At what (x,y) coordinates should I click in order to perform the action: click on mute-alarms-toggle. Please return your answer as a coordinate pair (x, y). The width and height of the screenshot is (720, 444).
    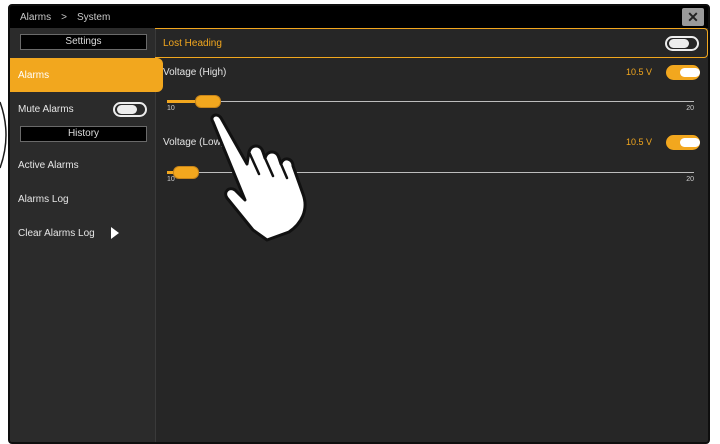
    Looking at the image, I should click on (130, 109).